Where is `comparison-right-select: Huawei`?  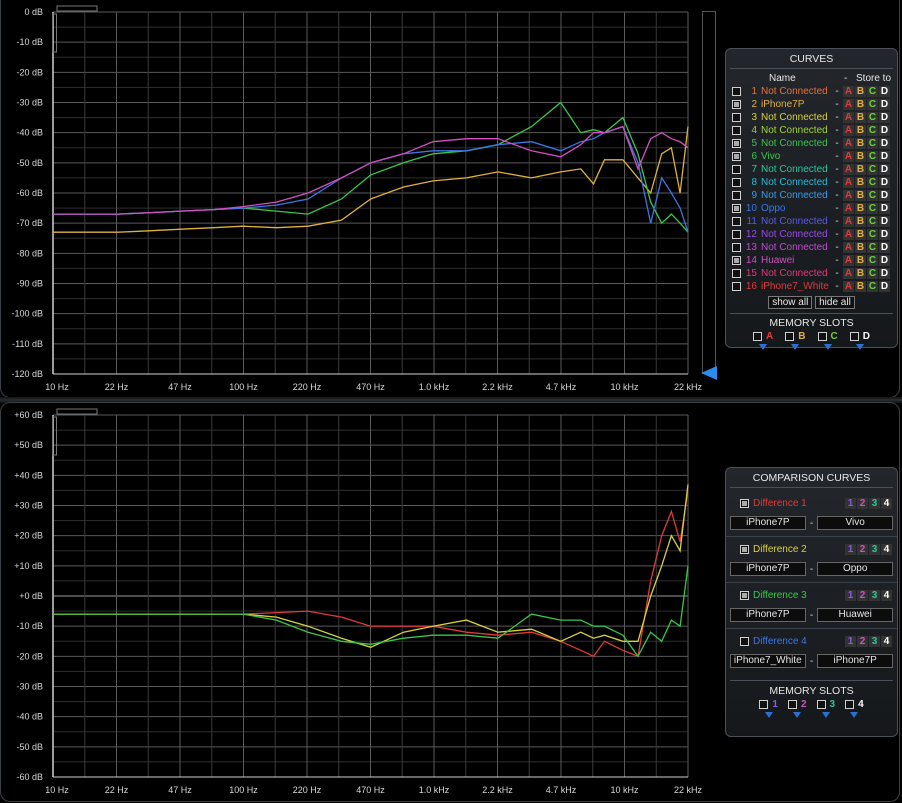 comparison-right-select: Huawei is located at coordinates (855, 615).